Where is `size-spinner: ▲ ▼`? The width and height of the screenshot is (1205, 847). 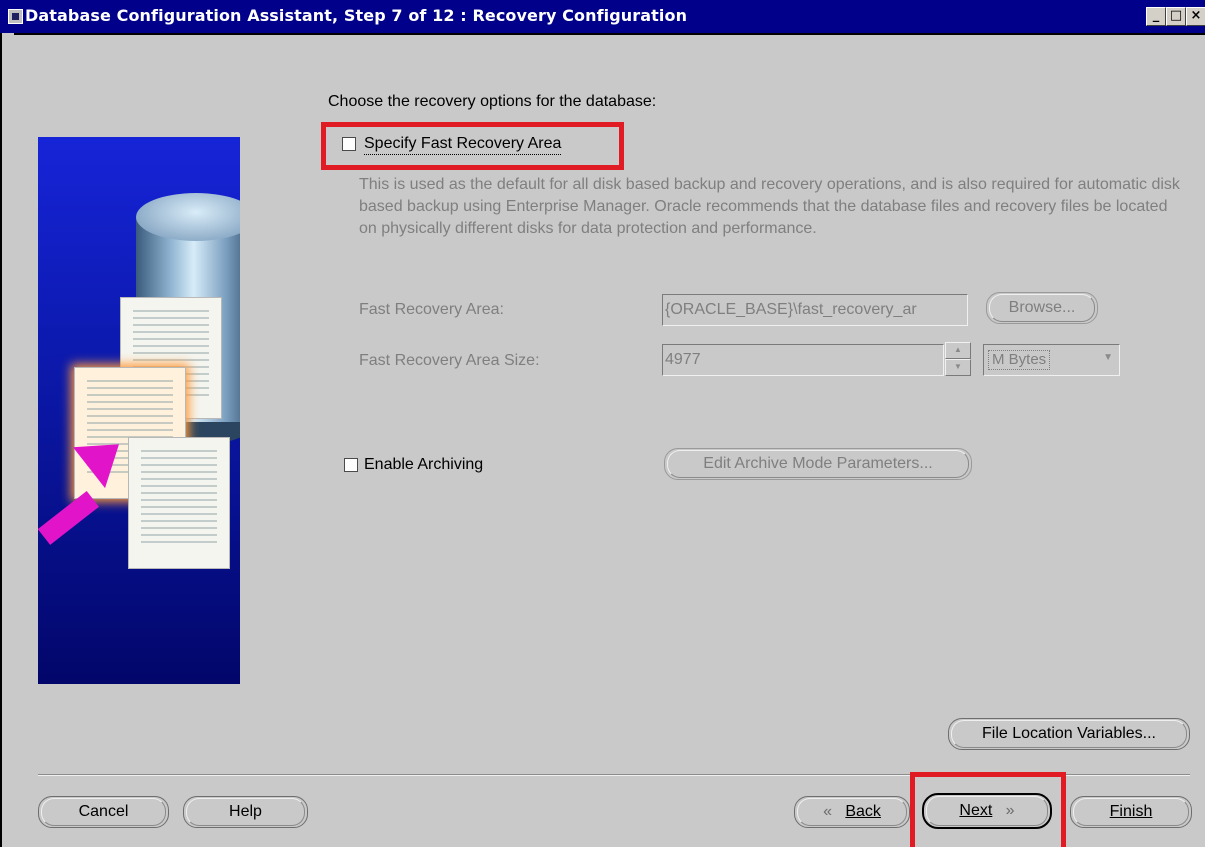 size-spinner: ▲ ▼ is located at coordinates (958, 359).